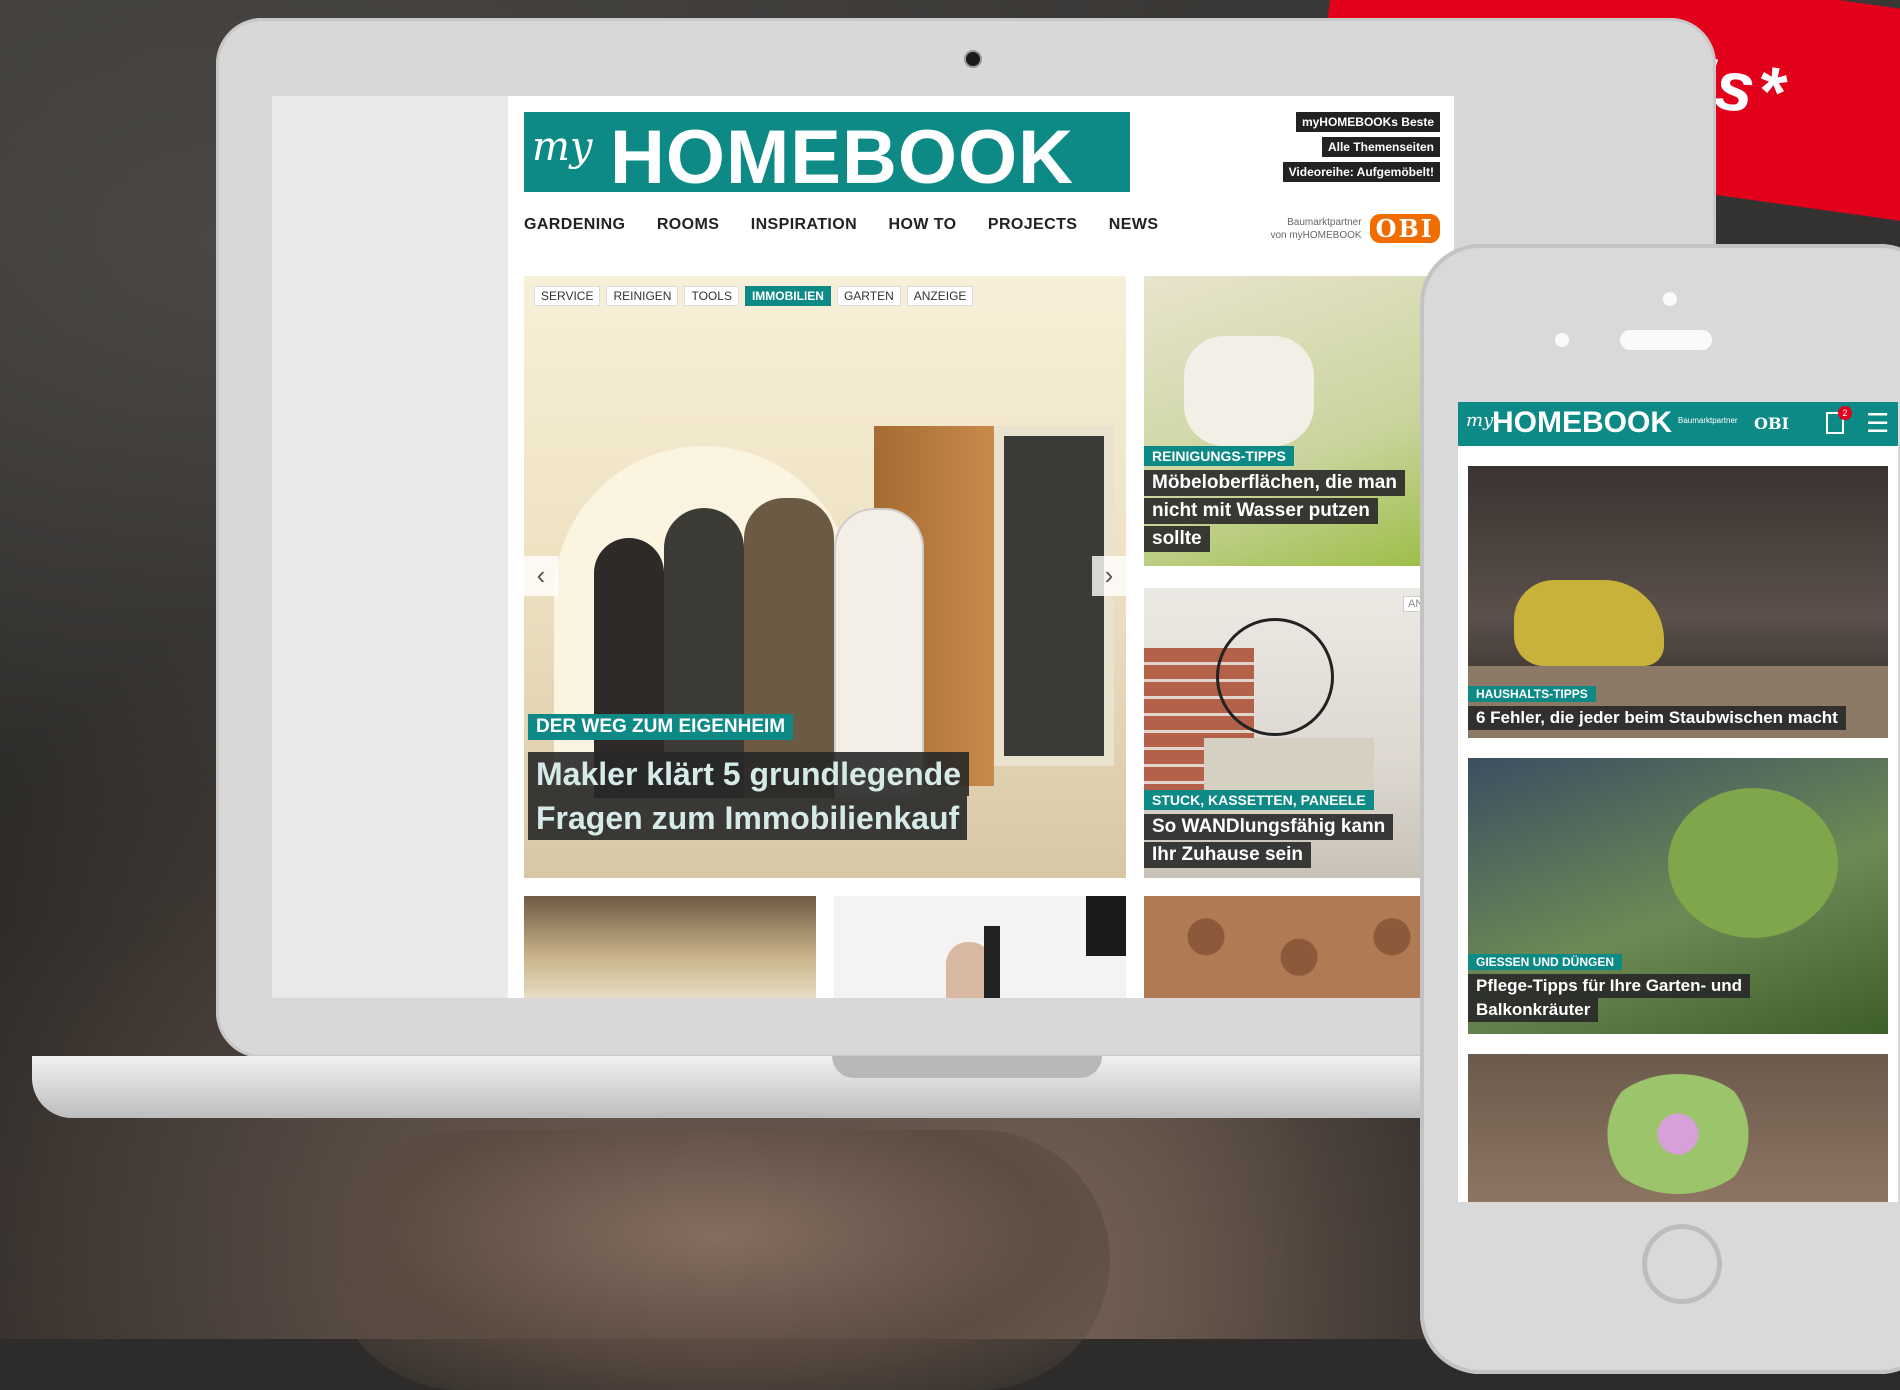  What do you see at coordinates (1589, 623) in the screenshot?
I see `phone-image-cloth` at bounding box center [1589, 623].